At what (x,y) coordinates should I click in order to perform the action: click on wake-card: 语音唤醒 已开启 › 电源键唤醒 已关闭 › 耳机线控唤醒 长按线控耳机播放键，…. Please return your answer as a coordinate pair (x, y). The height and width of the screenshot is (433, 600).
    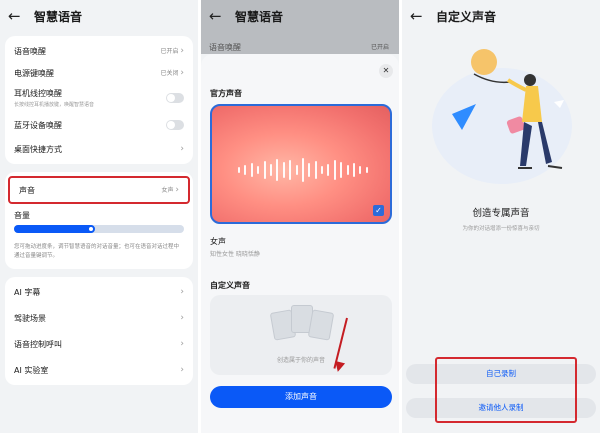
    Looking at the image, I should click on (99, 100).